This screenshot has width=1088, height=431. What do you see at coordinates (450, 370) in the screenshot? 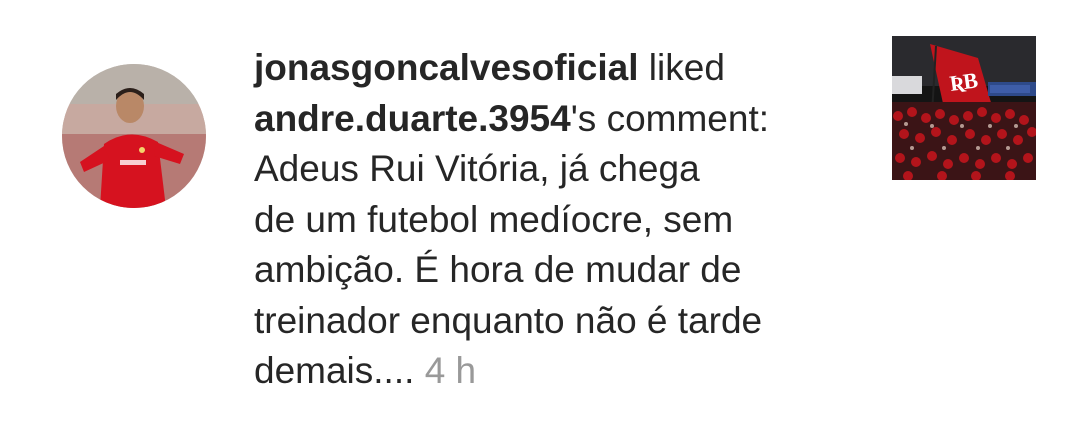
I see `timestamp: 4 h` at bounding box center [450, 370].